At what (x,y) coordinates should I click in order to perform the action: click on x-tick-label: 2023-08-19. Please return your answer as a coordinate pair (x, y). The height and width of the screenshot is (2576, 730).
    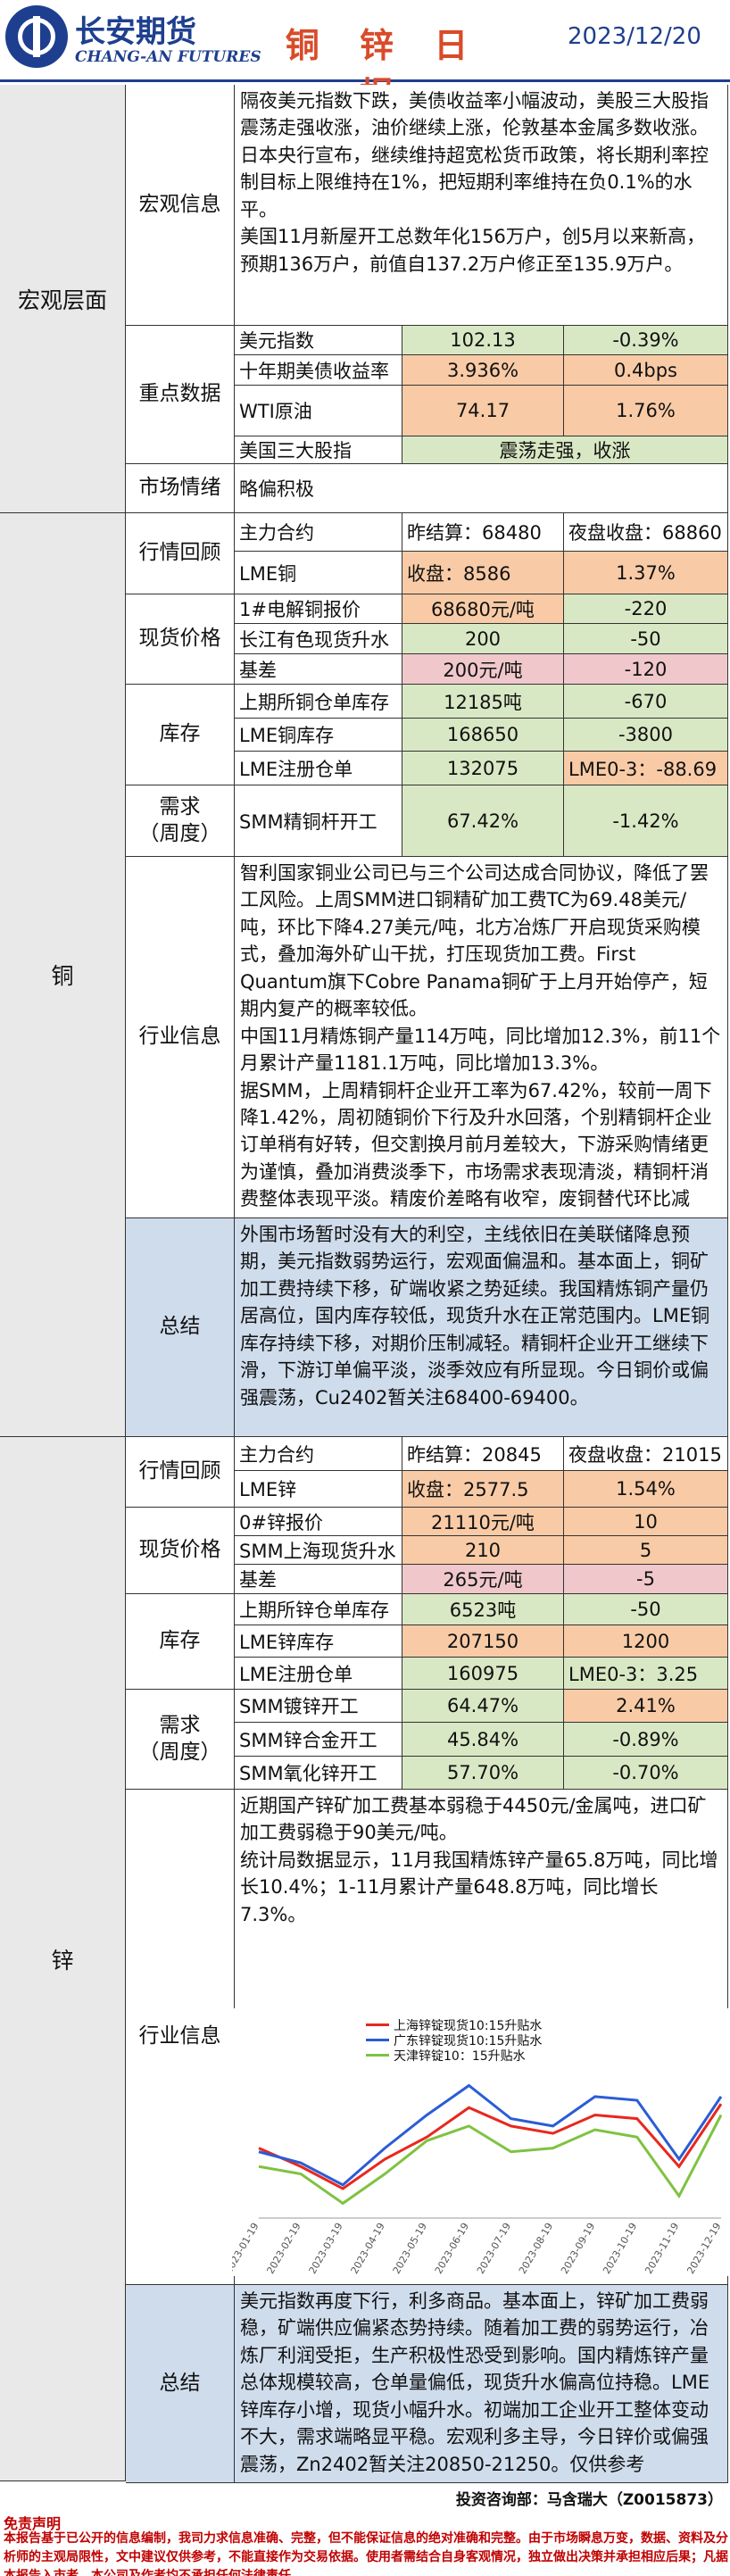
    Looking at the image, I should click on (536, 2248).